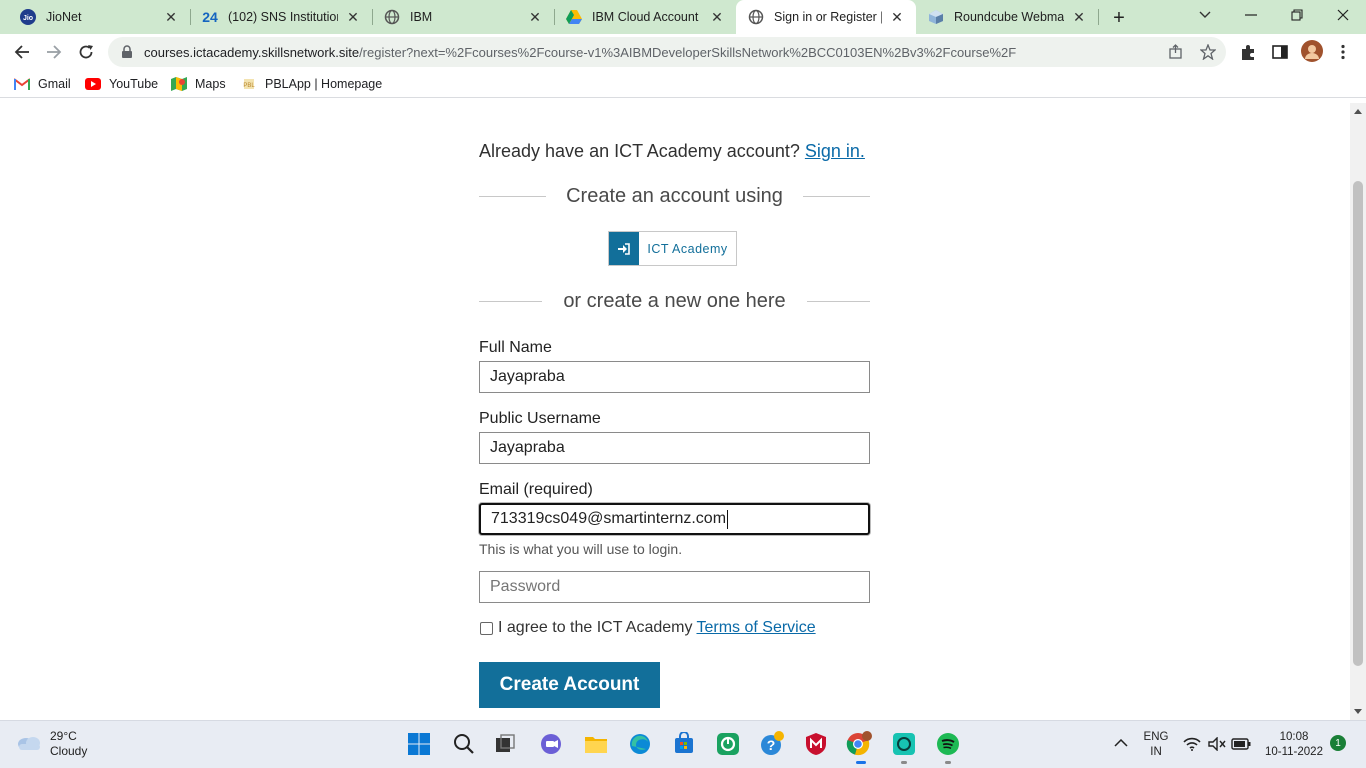 This screenshot has width=1366, height=768. What do you see at coordinates (859, 744) in the screenshot?
I see `chrome-icon` at bounding box center [859, 744].